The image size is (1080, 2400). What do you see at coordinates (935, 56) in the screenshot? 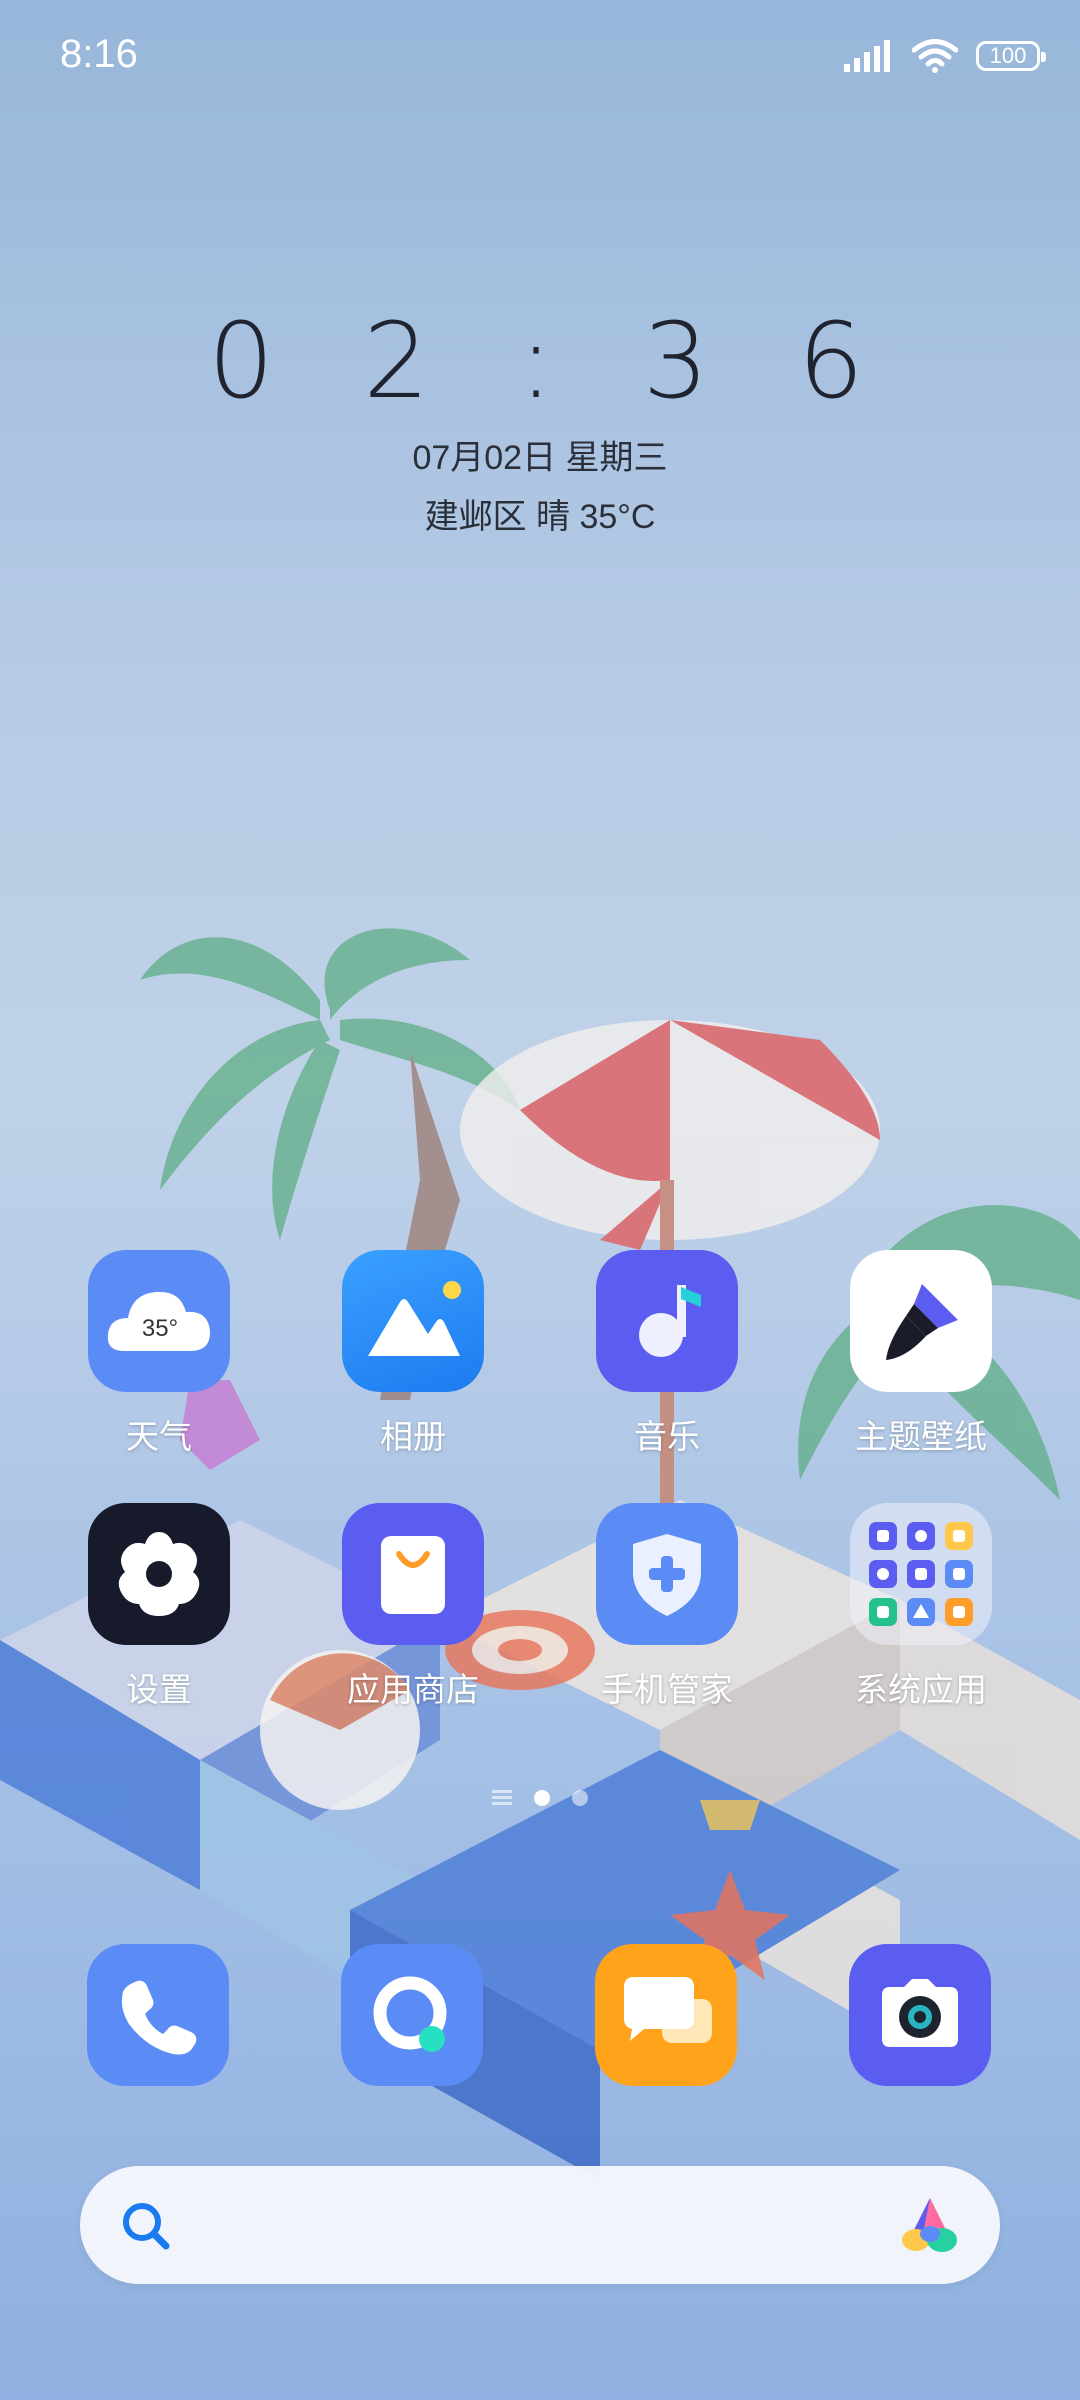
I see `wifi-icon` at bounding box center [935, 56].